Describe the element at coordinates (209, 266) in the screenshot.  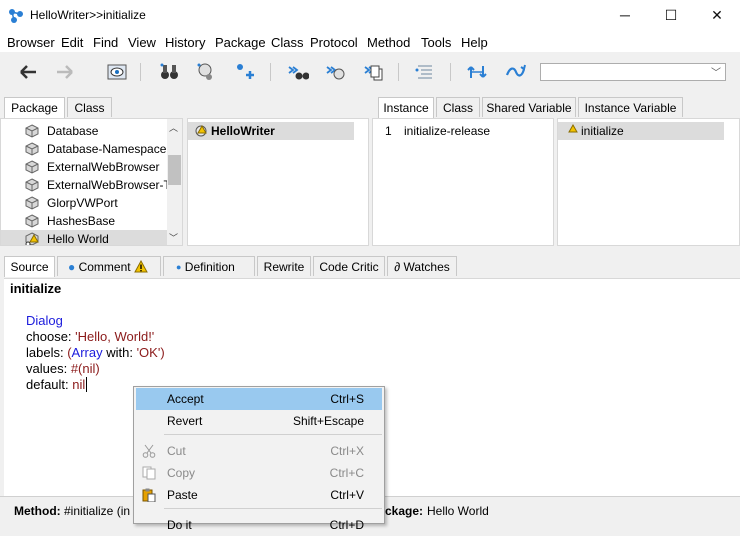
I see `tab-definition: ● Definition` at that location.